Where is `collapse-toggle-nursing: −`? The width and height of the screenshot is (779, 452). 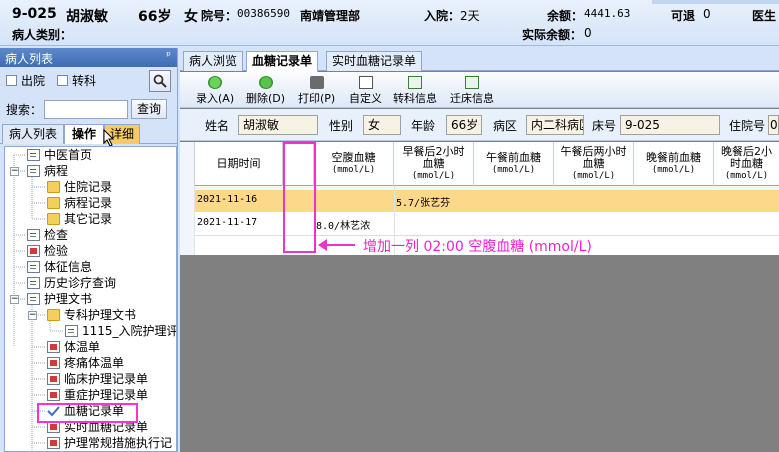
collapse-toggle-nursing: − is located at coordinates (14, 299).